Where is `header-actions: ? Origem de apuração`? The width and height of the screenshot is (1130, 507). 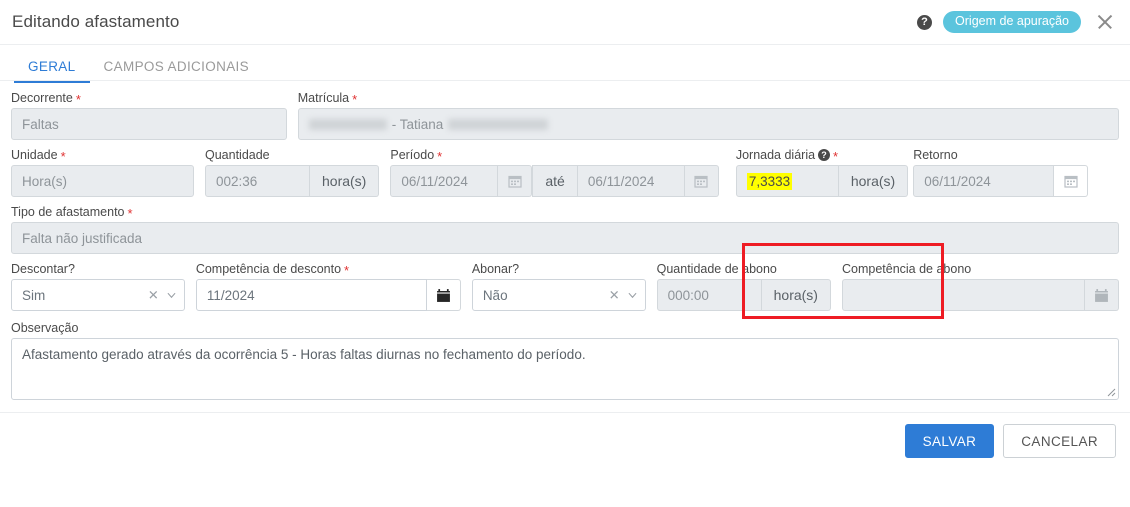
header-actions: ? Origem de apuração is located at coordinates (1016, 22).